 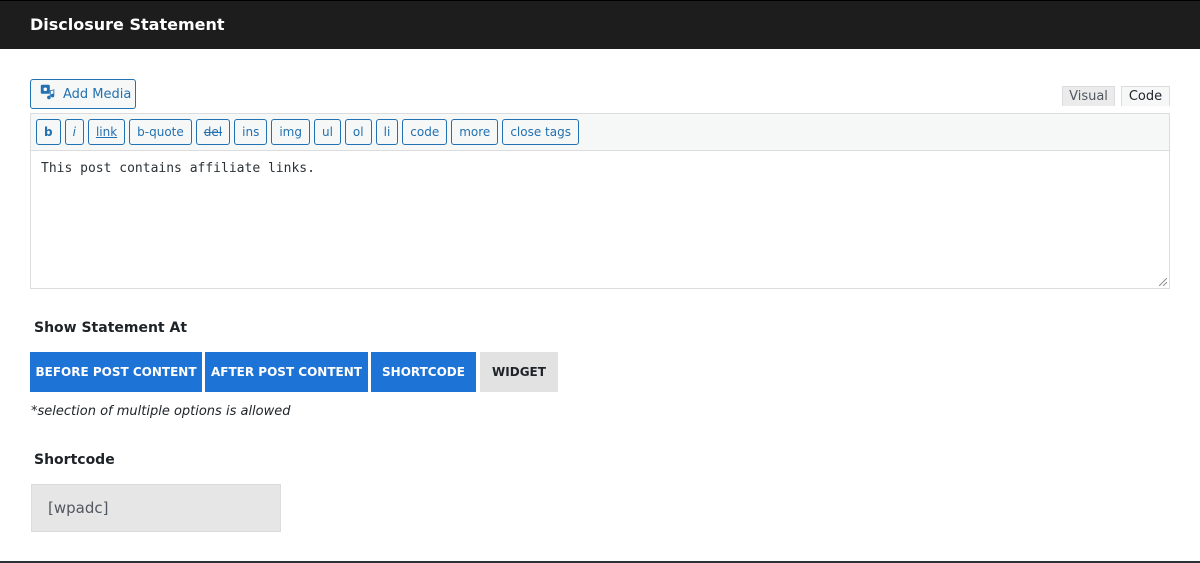 I want to click on resize-handle-icon, so click(x=1163, y=282).